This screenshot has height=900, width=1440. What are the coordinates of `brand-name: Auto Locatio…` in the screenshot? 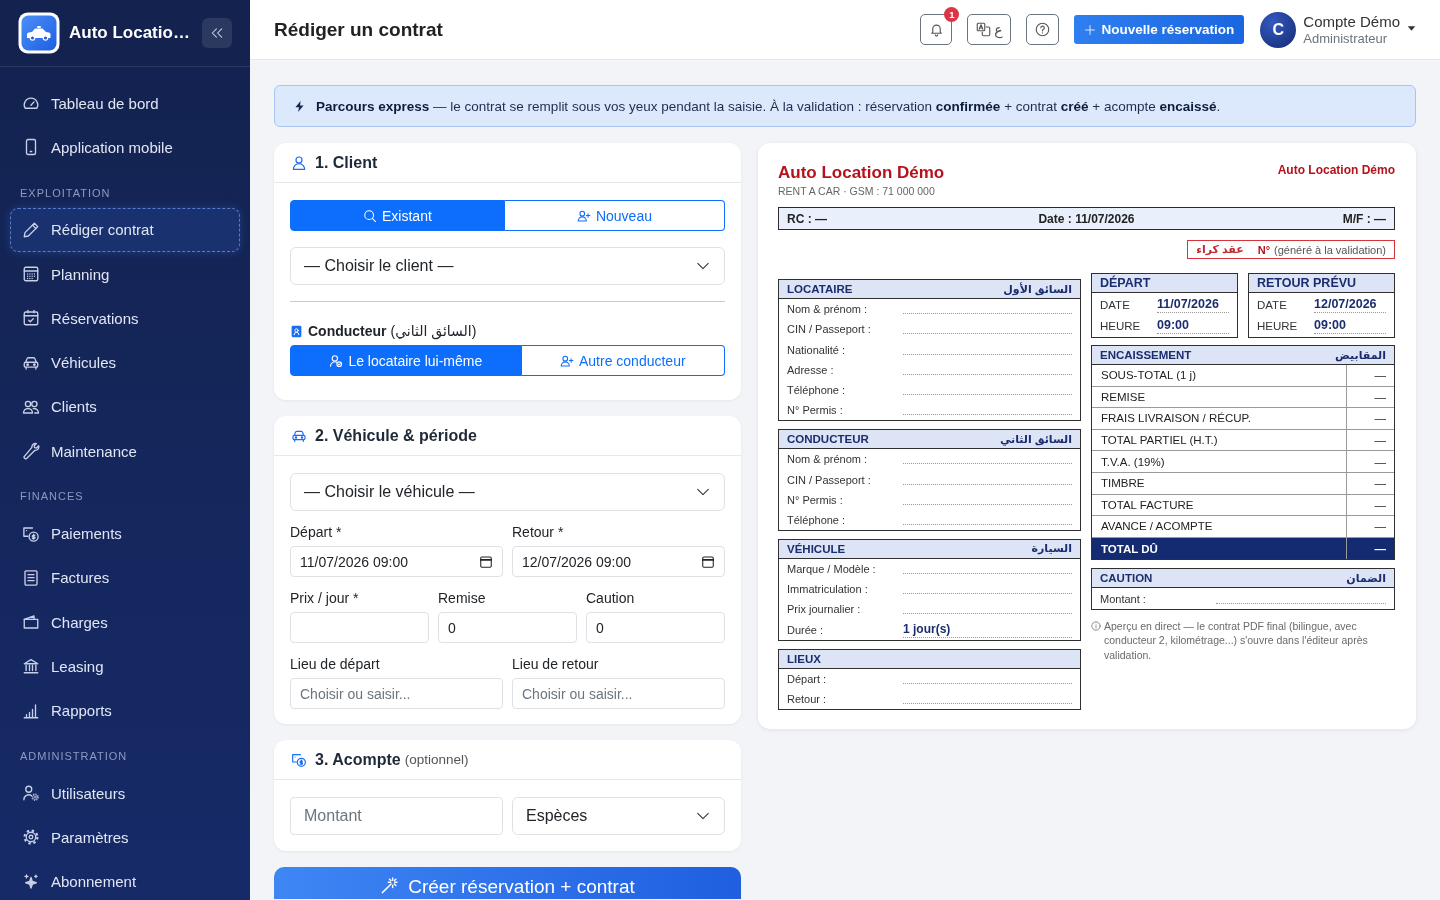 It's located at (130, 33).